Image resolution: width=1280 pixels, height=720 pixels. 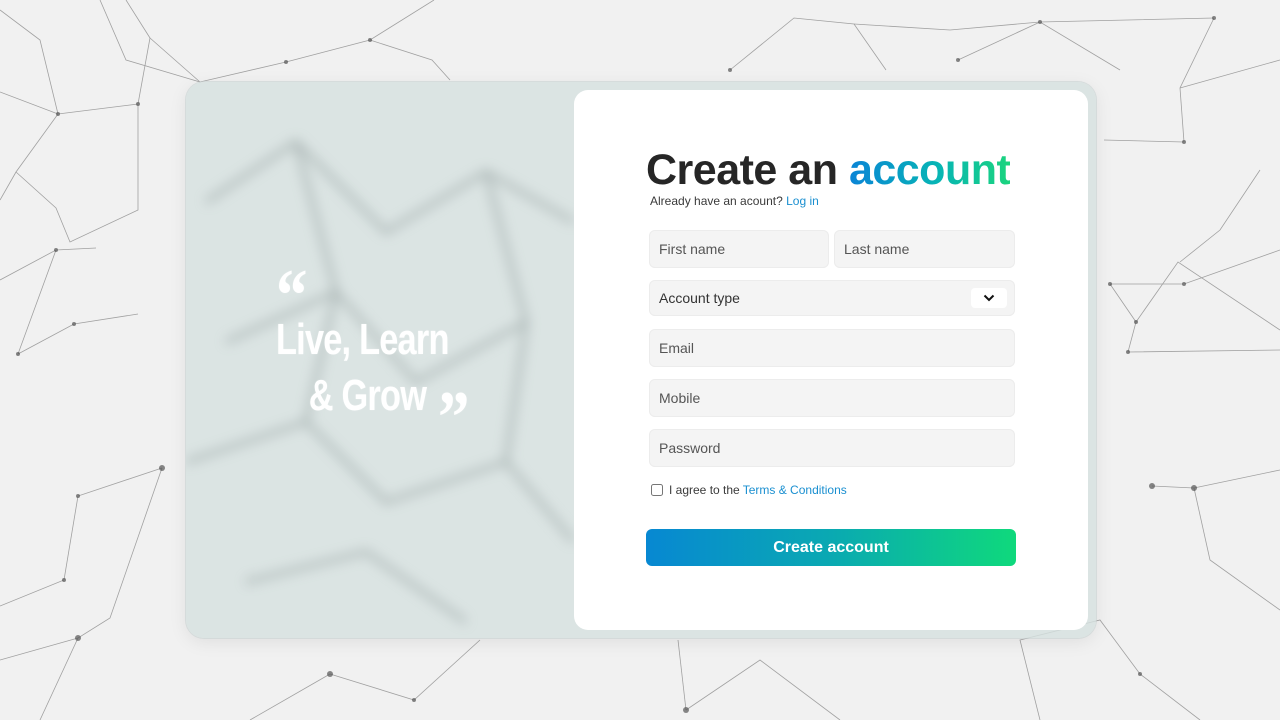 What do you see at coordinates (362, 339) in the screenshot?
I see `quote-line-1: Live, Learn` at bounding box center [362, 339].